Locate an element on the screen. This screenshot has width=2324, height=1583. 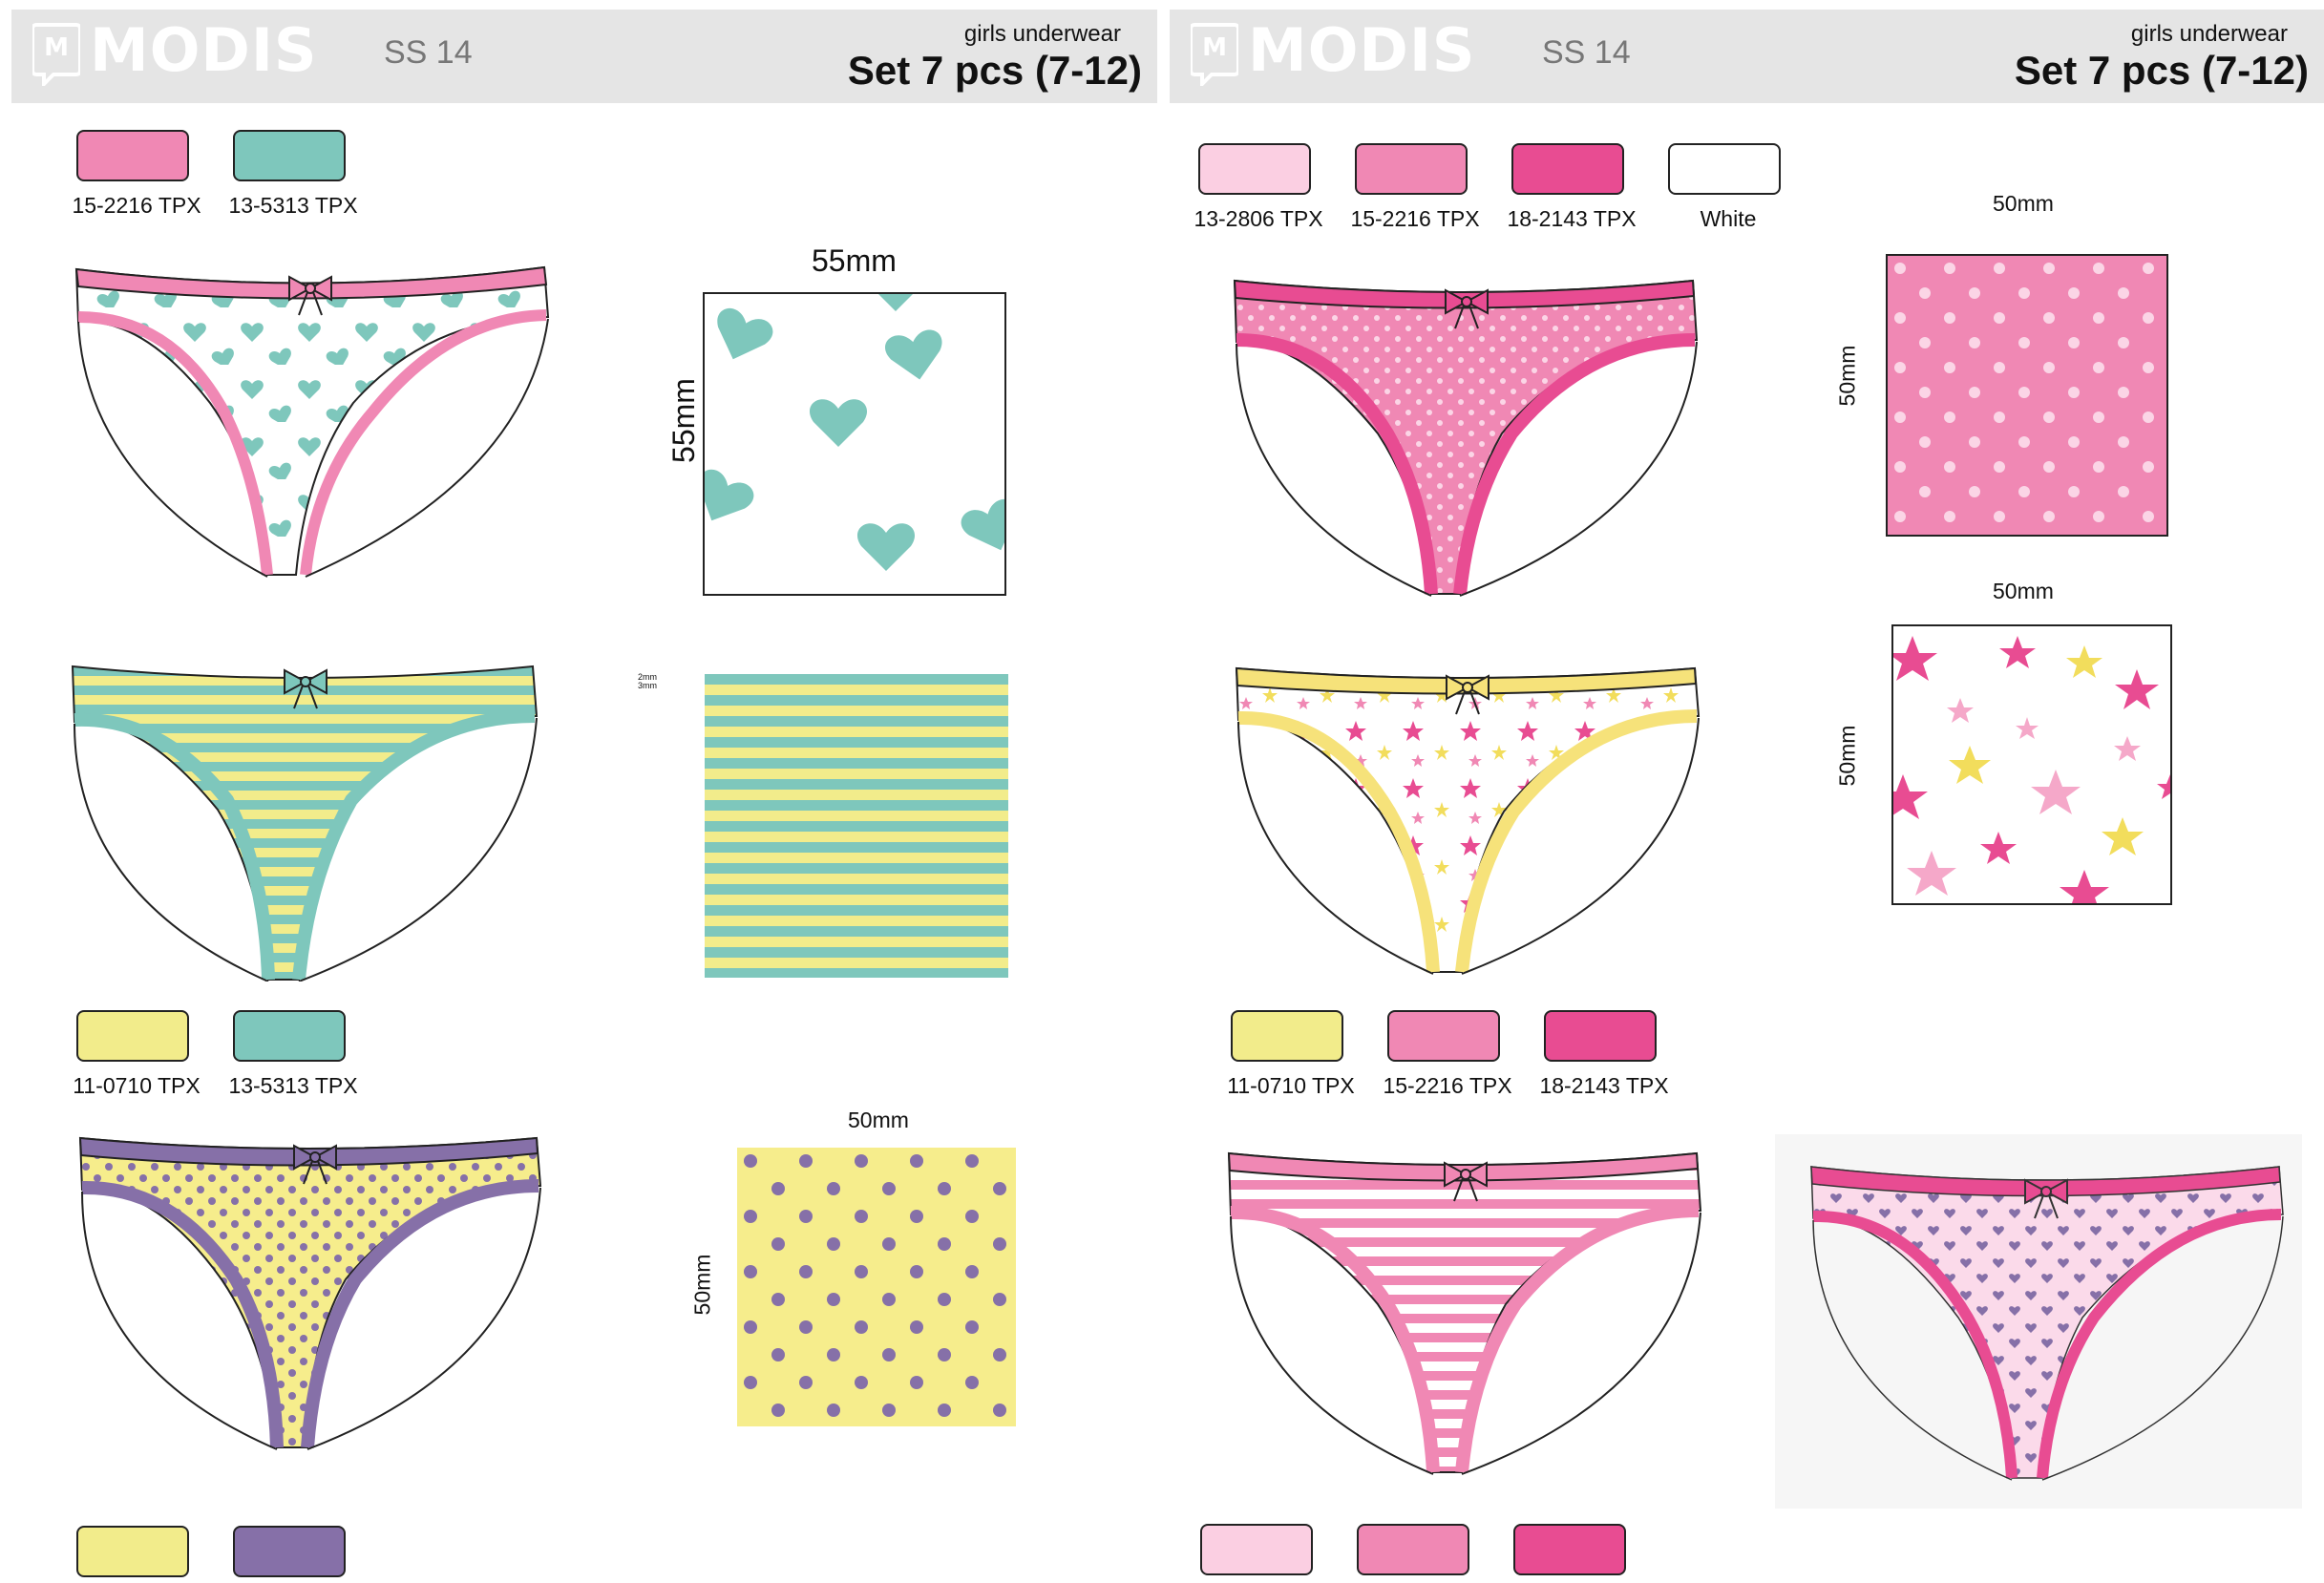
swatch: 13-2806 TPX is located at coordinates (1258, 187).